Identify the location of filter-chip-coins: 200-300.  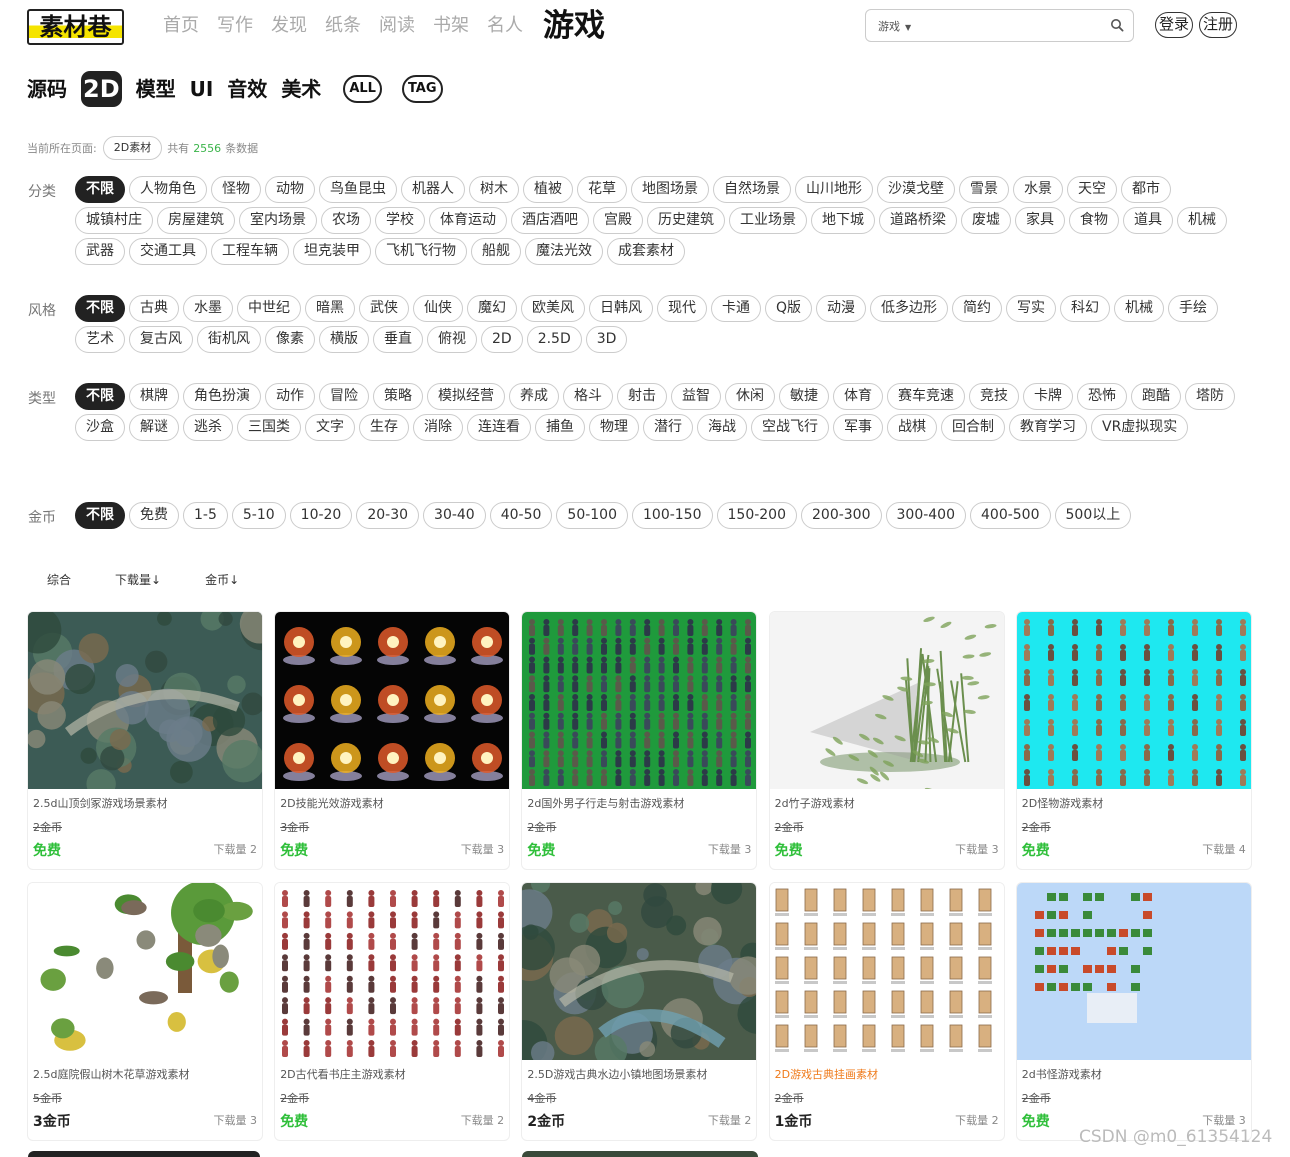
(841, 515).